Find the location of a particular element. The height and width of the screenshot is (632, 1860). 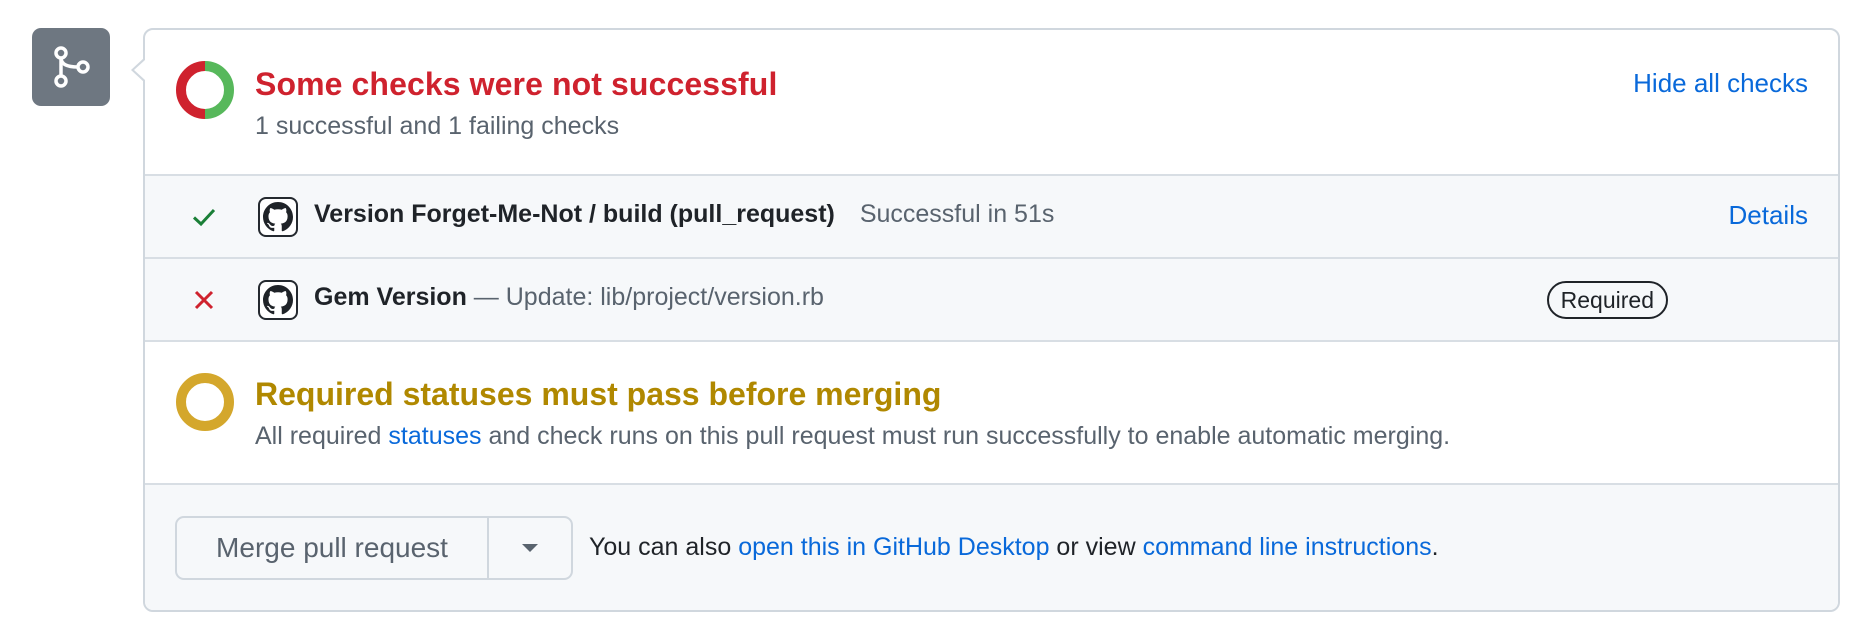

check-description: Successful in 51s is located at coordinates (957, 214).